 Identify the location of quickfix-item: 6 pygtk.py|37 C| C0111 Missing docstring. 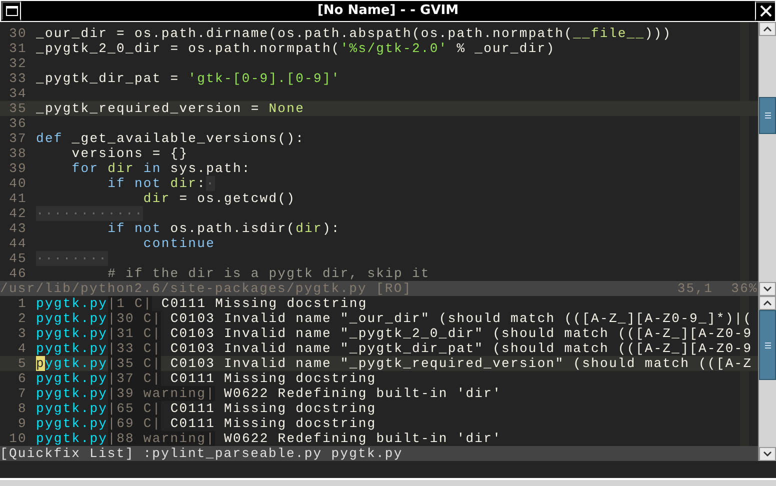
(379, 378).